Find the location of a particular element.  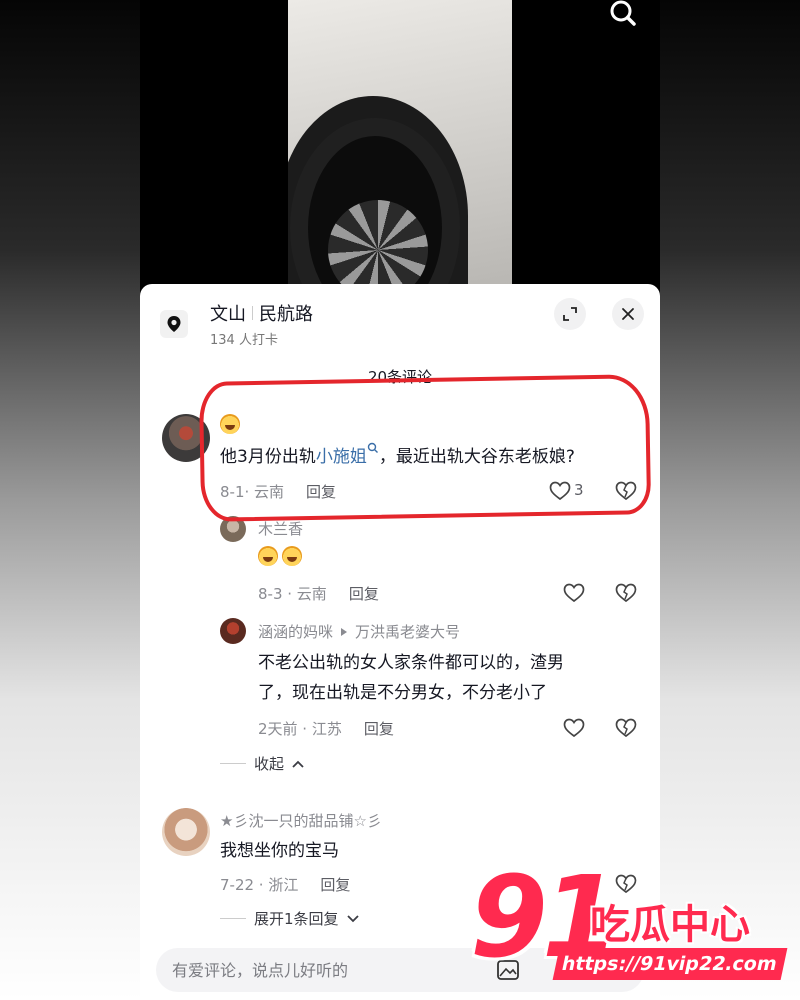

location-title: 文山 民航路 is located at coordinates (261, 313).